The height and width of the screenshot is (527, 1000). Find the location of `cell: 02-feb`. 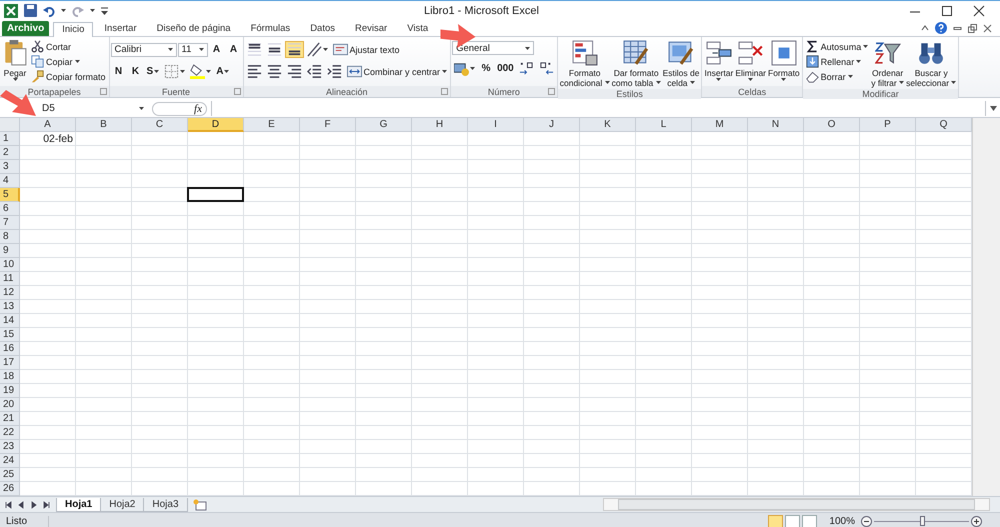

cell: 02-feb is located at coordinates (48, 139).